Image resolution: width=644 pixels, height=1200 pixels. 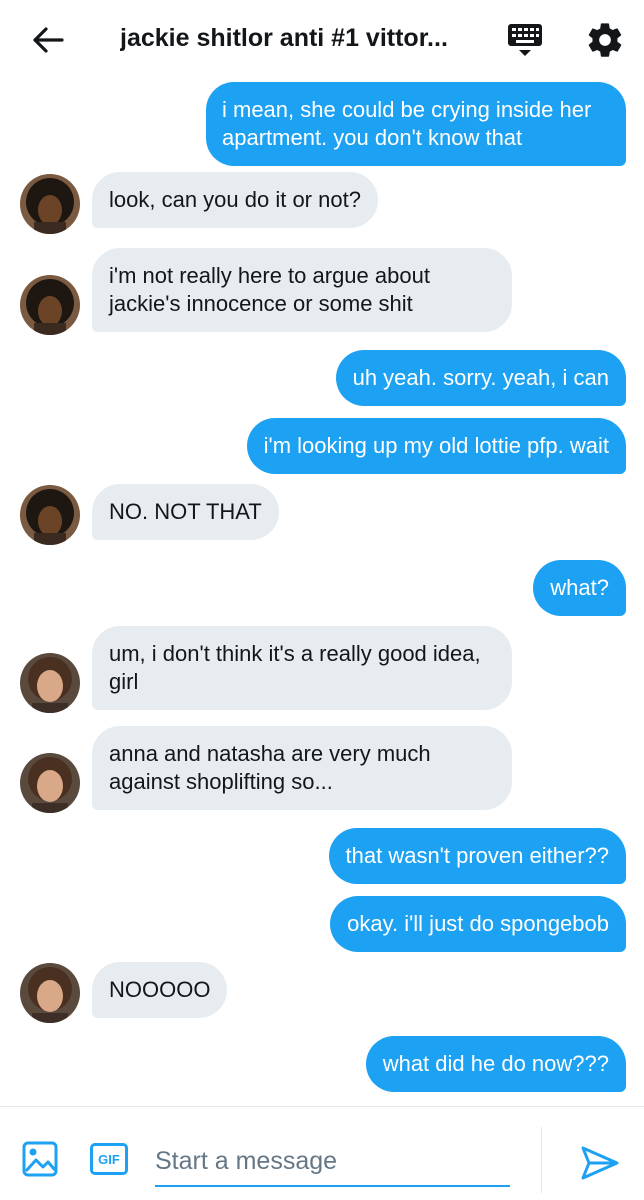 I want to click on message-incoming: look, can you do it or not?, so click(x=235, y=200).